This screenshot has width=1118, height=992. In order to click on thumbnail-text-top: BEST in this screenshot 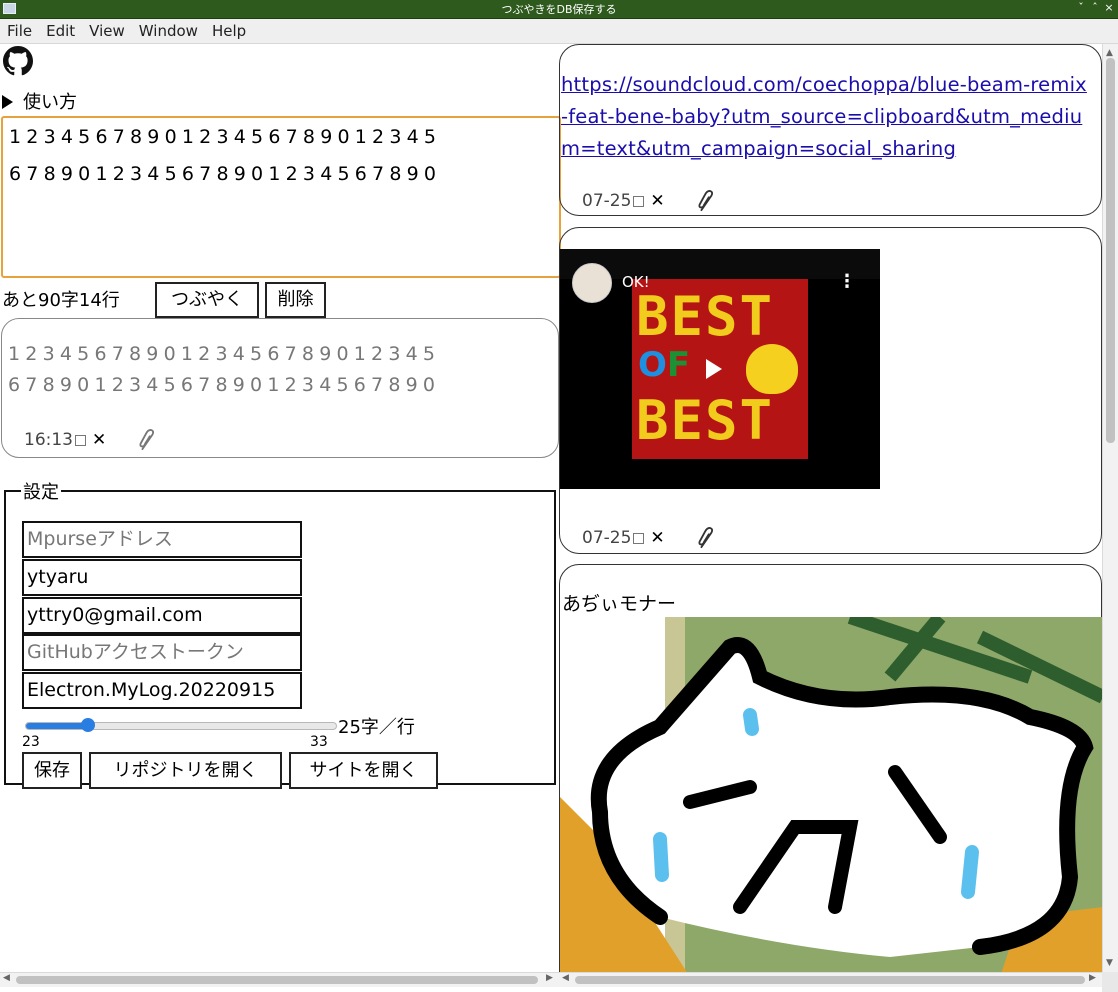, I will do `click(705, 316)`.